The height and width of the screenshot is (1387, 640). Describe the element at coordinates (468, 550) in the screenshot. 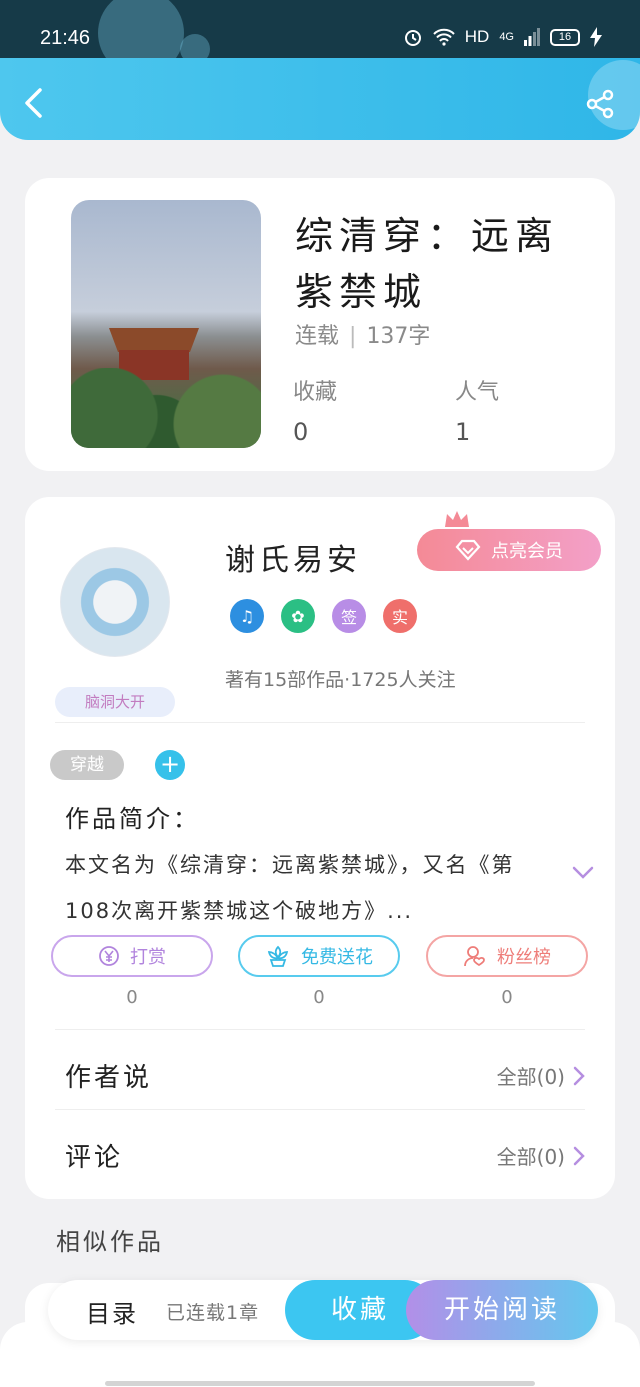

I see `diamond-icon` at that location.